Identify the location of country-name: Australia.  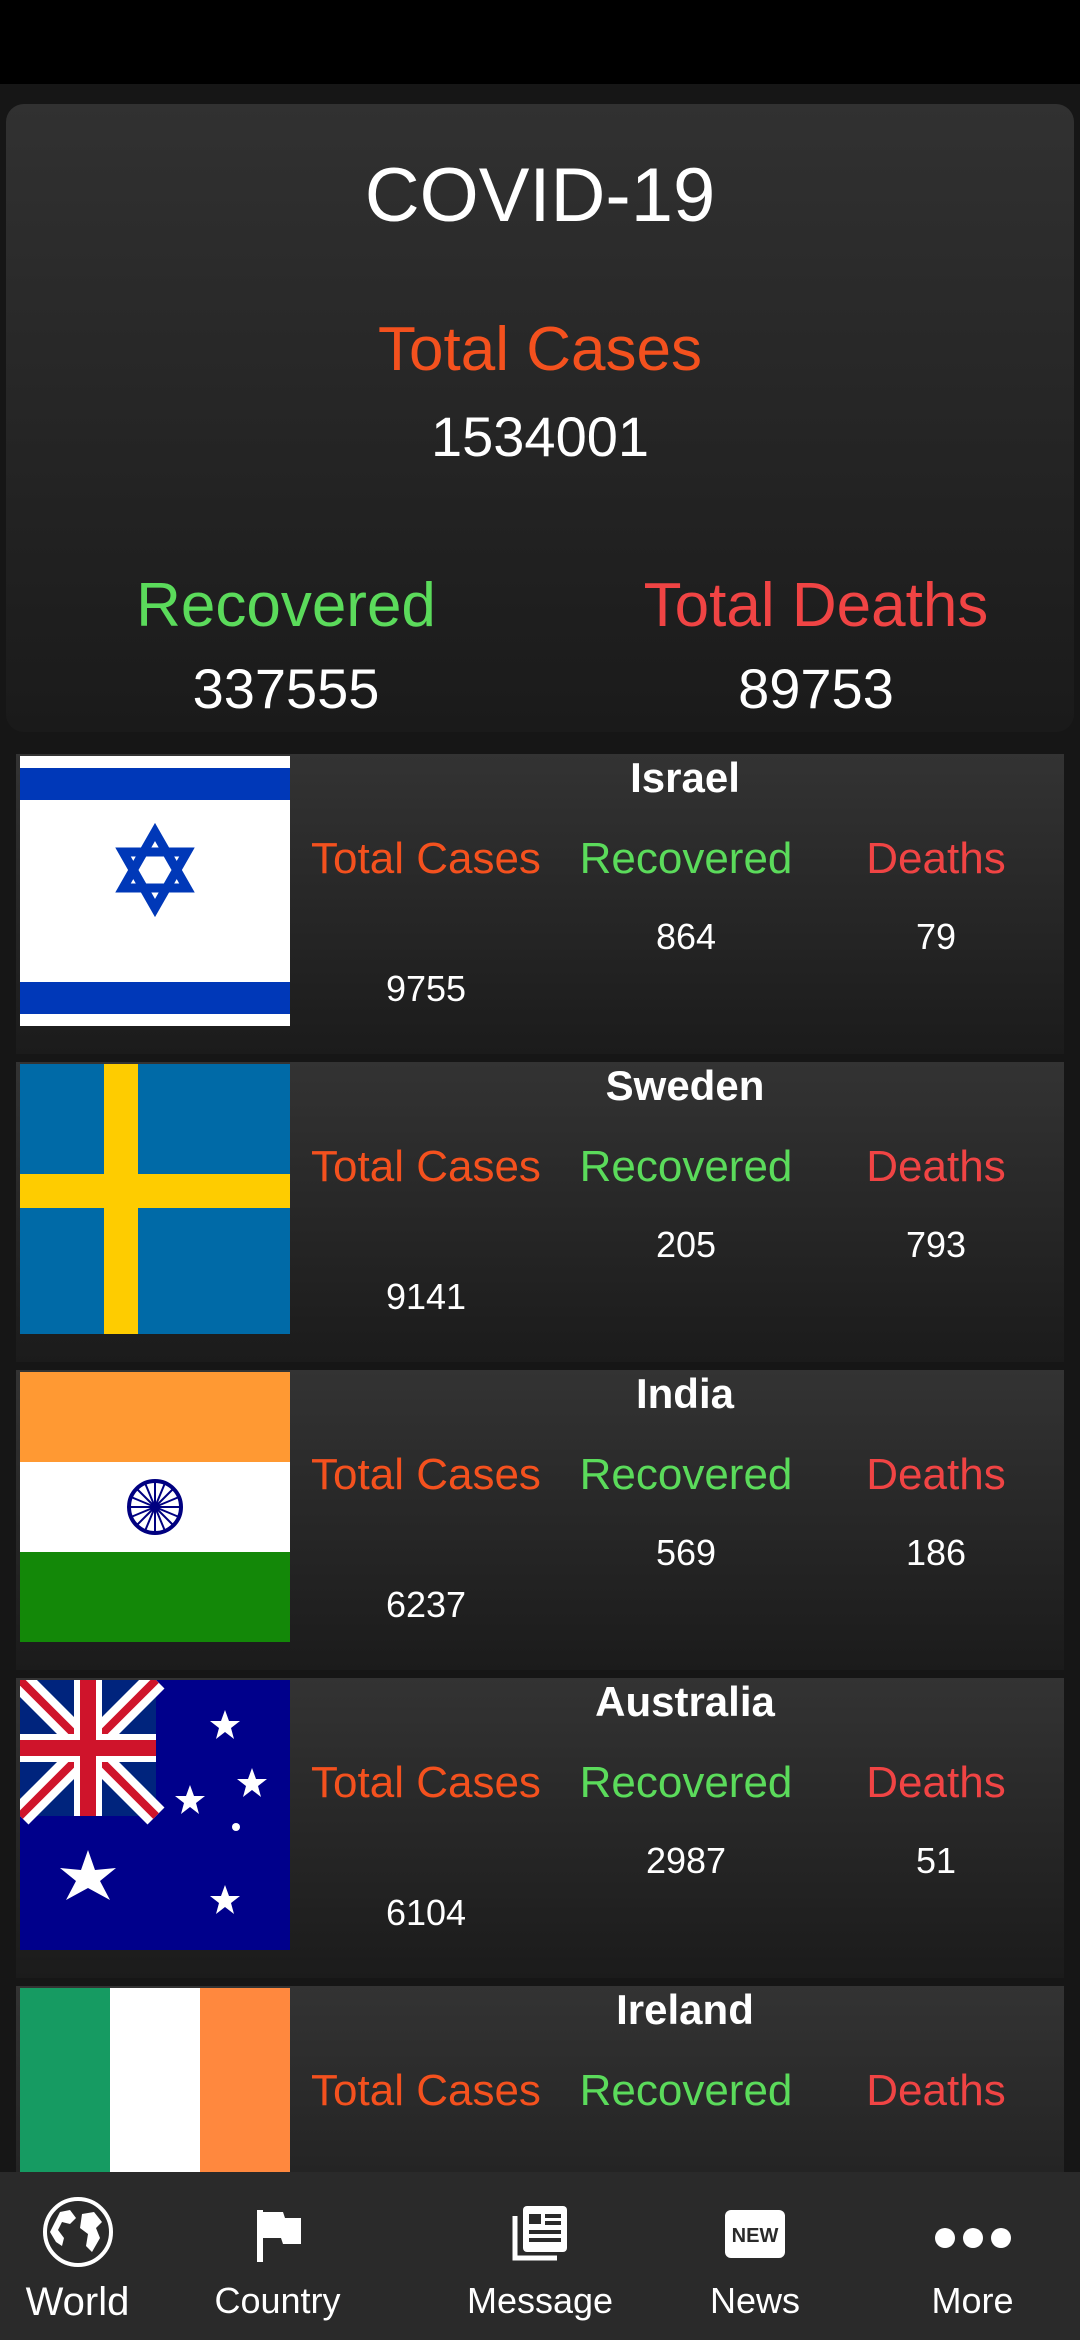
(685, 1701).